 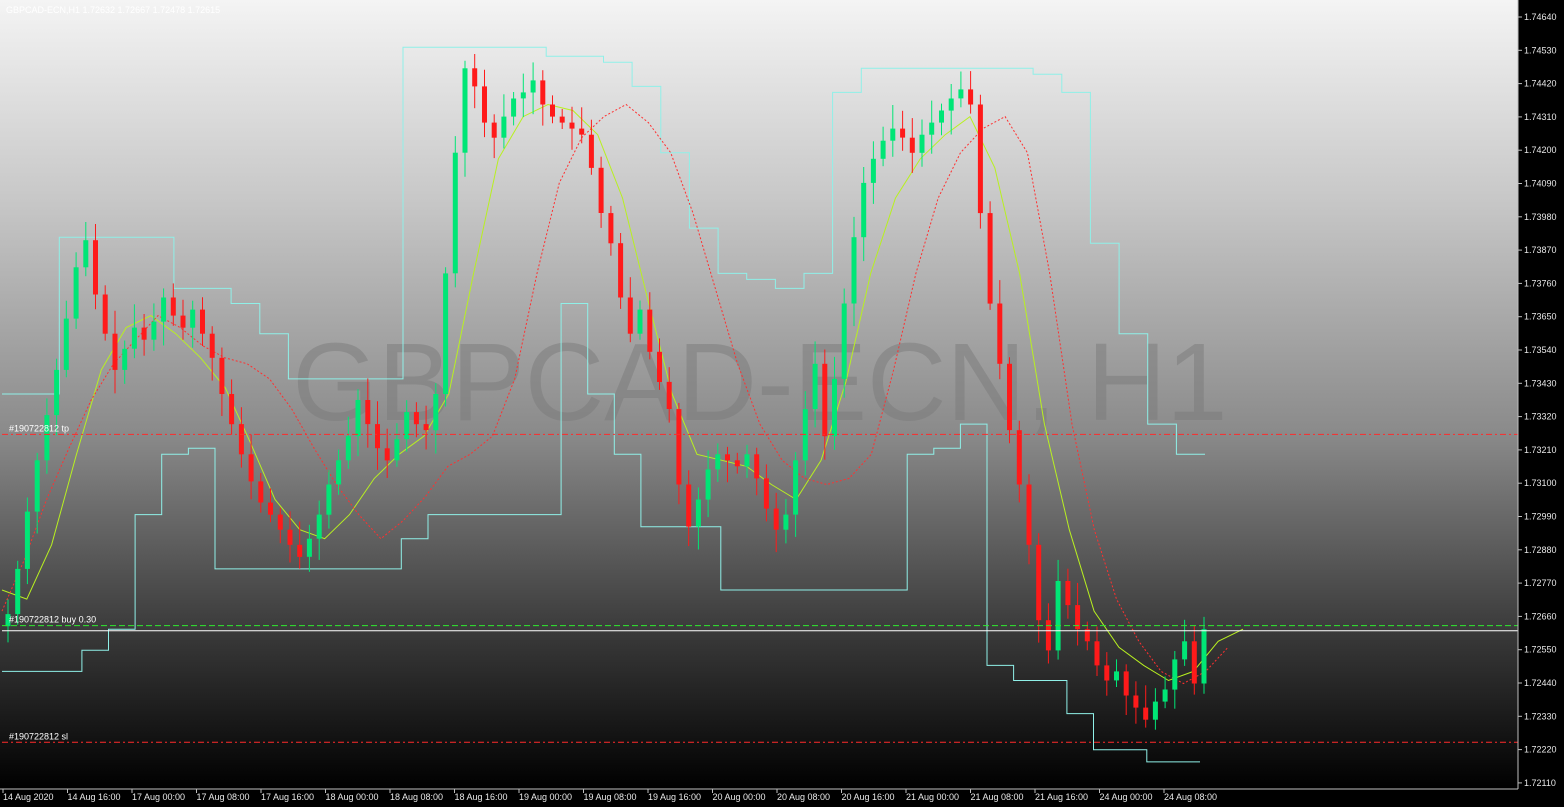 What do you see at coordinates (481, 797) in the screenshot?
I see `x-tick-label: 18 Aug 16:00` at bounding box center [481, 797].